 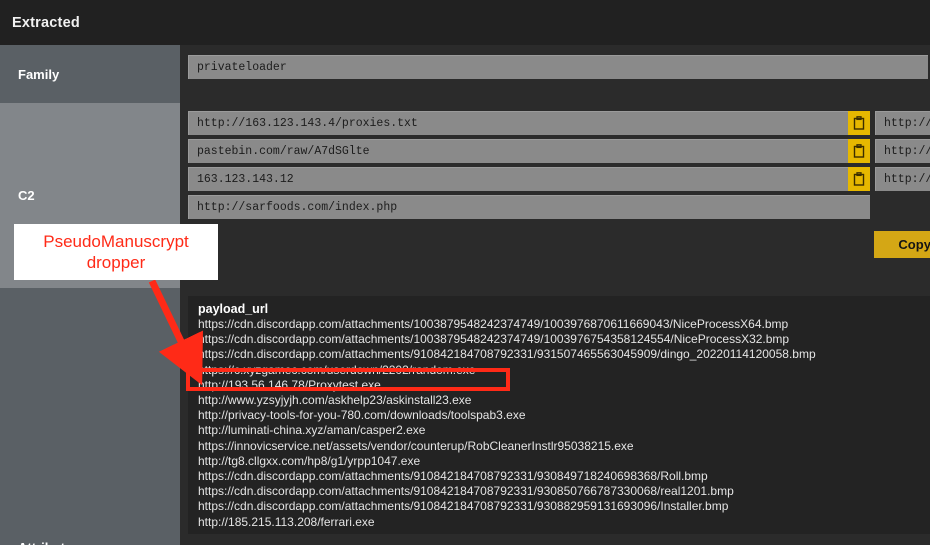 I want to click on c2-entry-row: 163.123.143.12 http://91, so click(x=559, y=179).